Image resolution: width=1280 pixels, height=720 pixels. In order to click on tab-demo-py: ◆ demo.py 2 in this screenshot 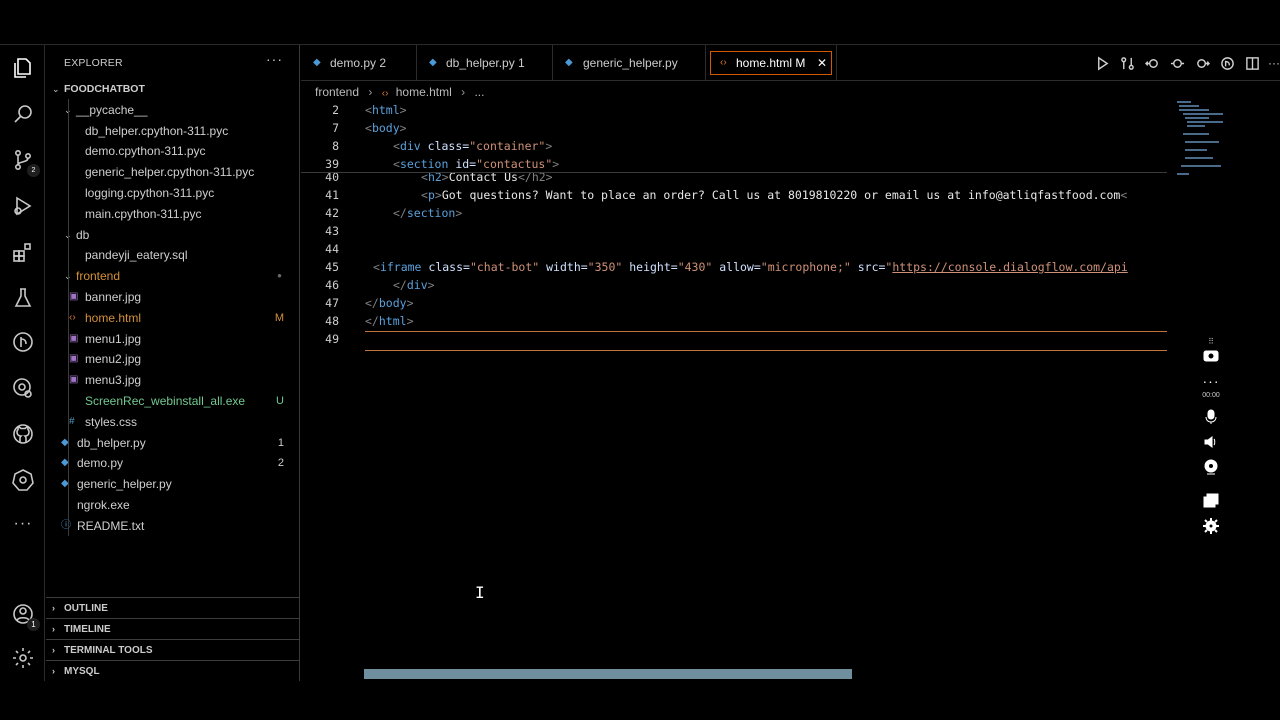, I will do `click(359, 63)`.